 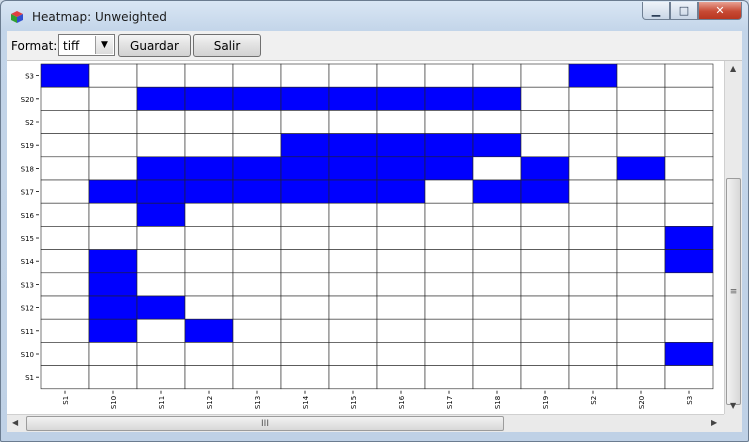 I want to click on exit-button: Salir, so click(x=227, y=45).